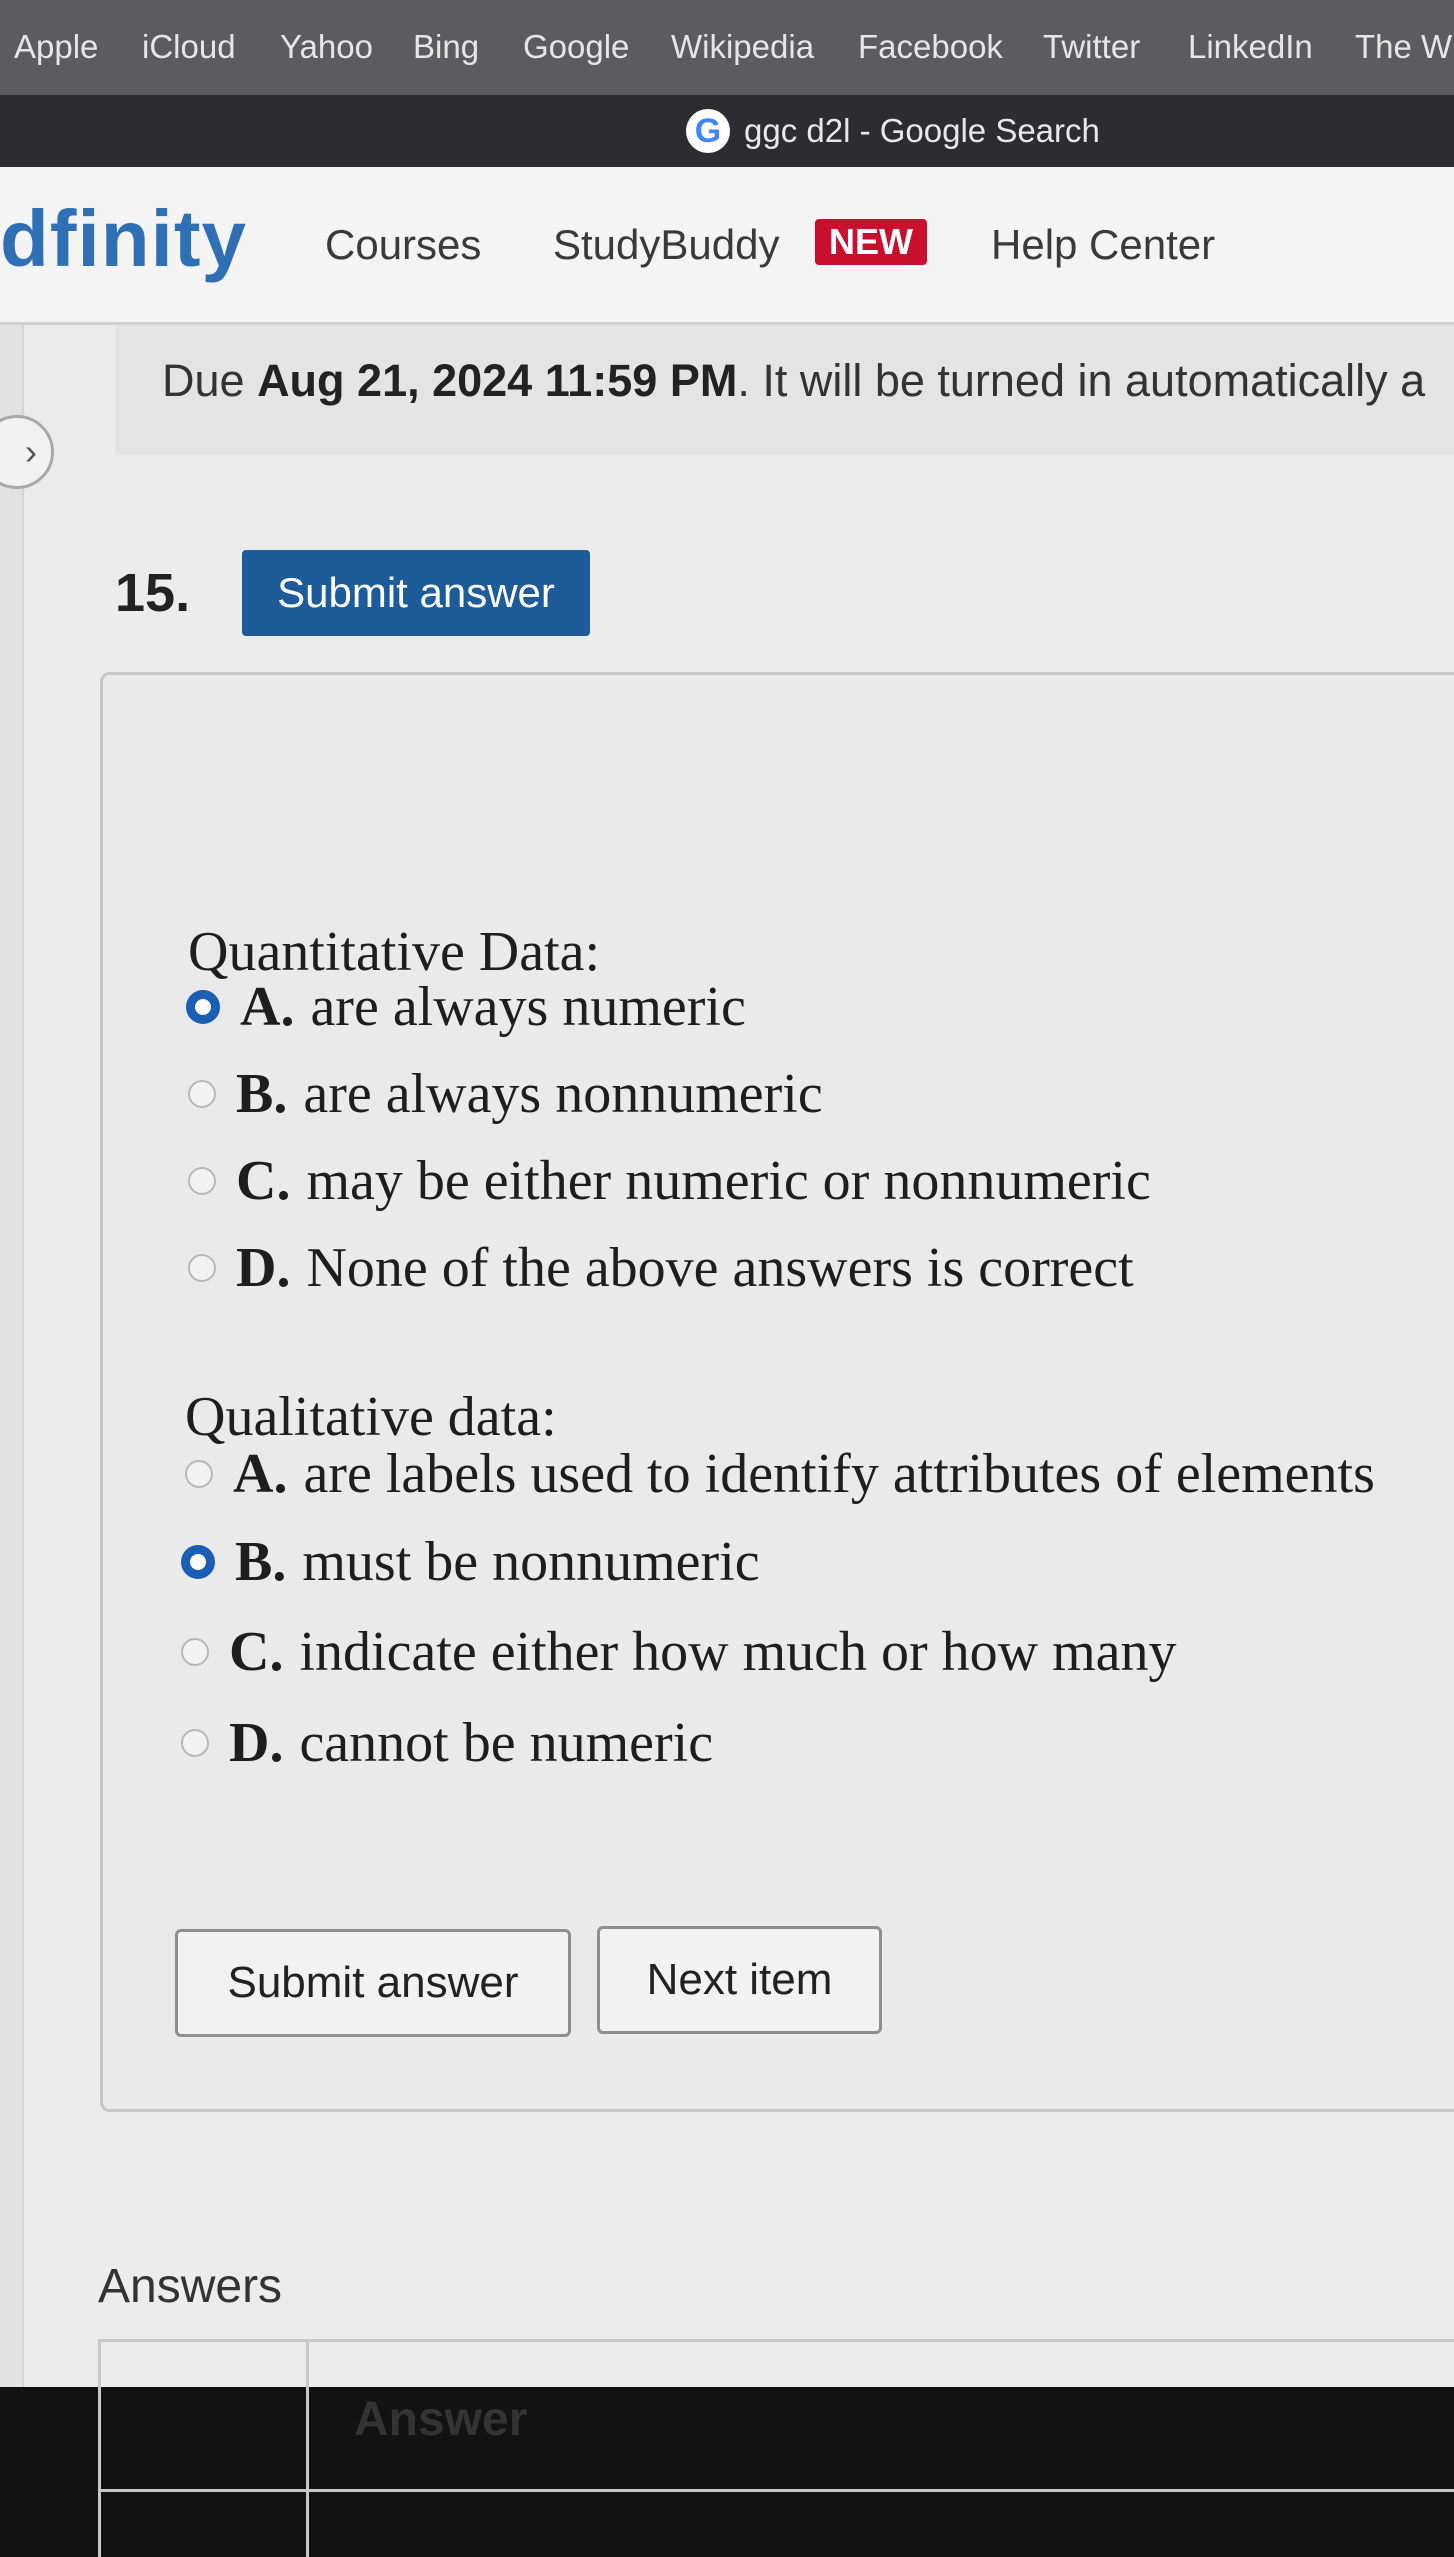 The image size is (1454, 2557). Describe the element at coordinates (190, 2286) in the screenshot. I see `answers-heading: Answers` at that location.